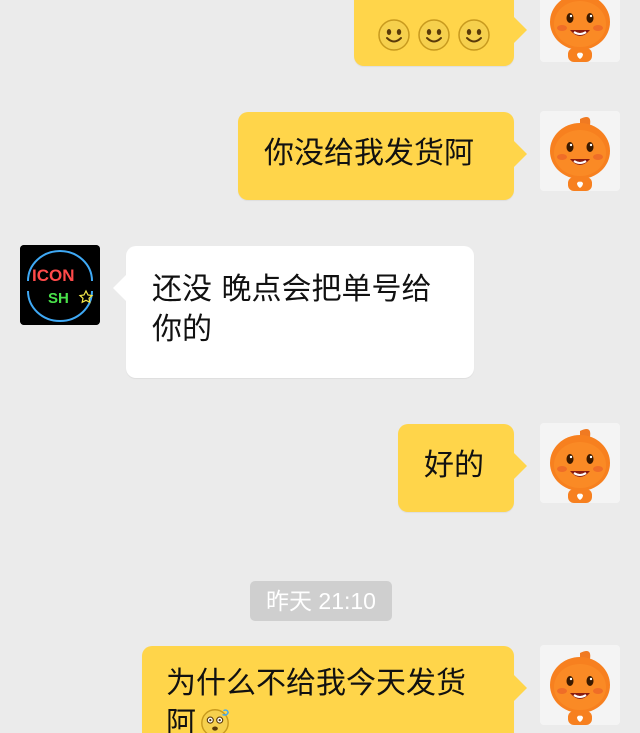 The height and width of the screenshot is (733, 640). What do you see at coordinates (316, 683) in the screenshot?
I see `message-text-line: 为什么不给我今天发货` at bounding box center [316, 683].